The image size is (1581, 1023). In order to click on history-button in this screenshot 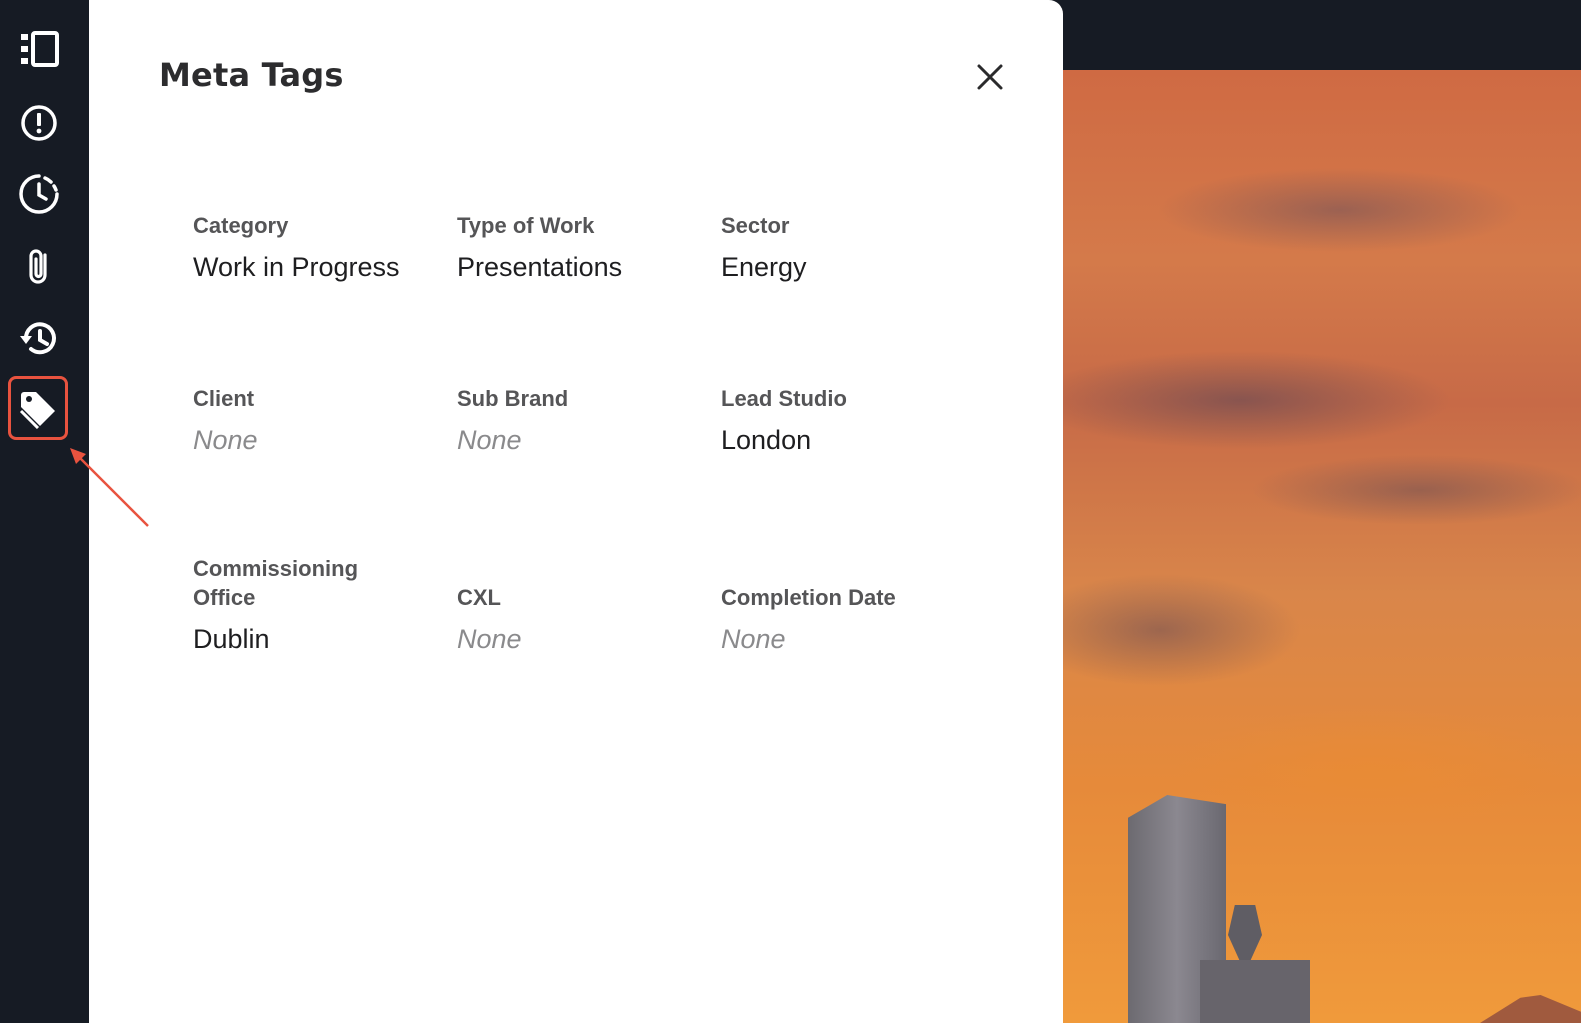, I will do `click(39, 339)`.